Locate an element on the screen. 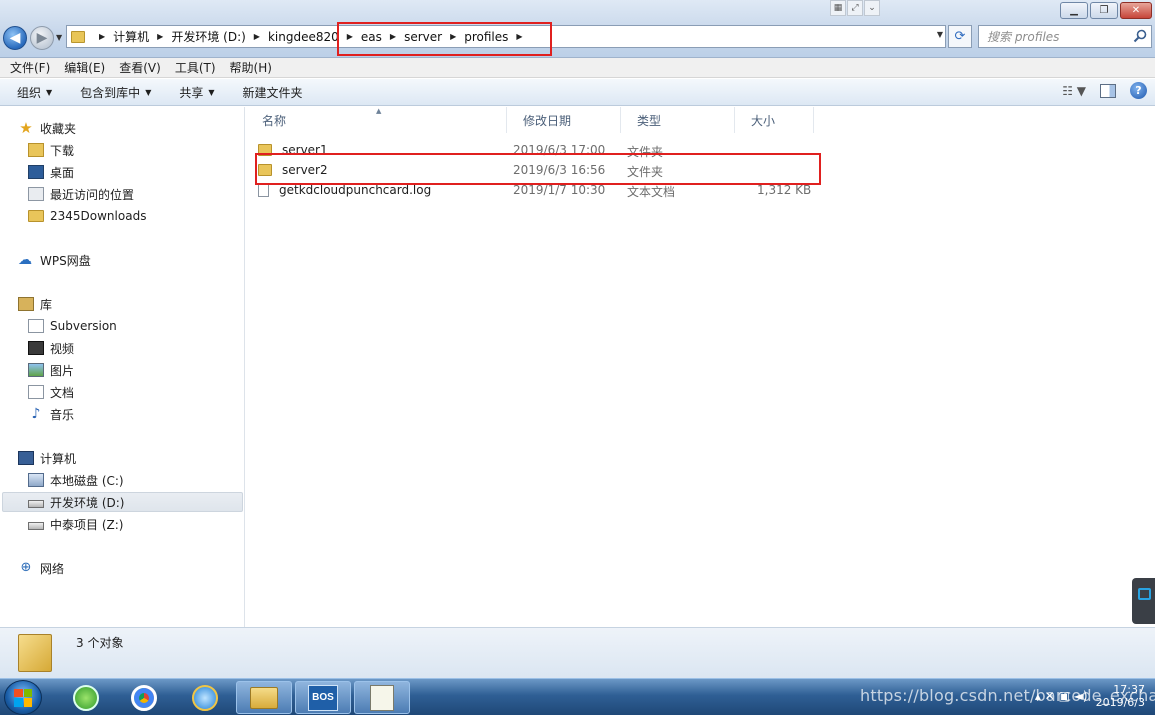 The width and height of the screenshot is (1155, 715). sidebar-item-documents: 文档 is located at coordinates (51, 392).